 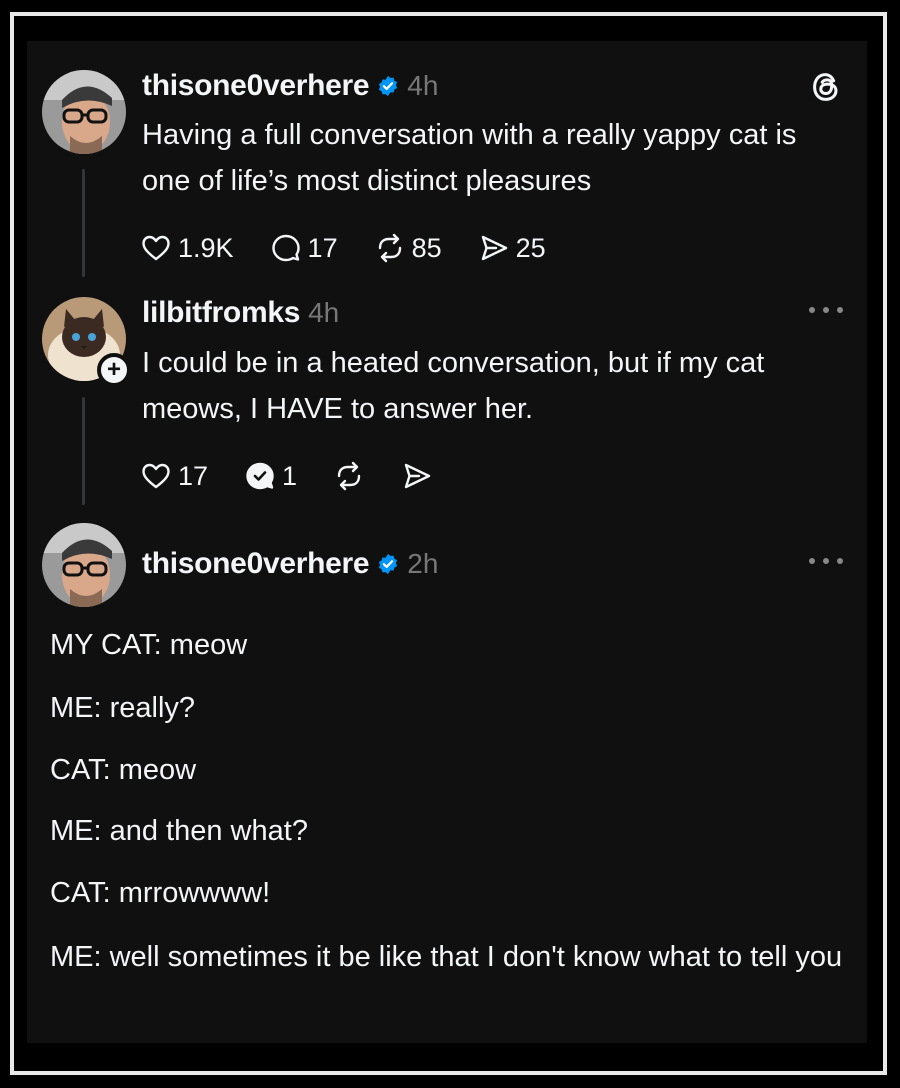 I want to click on repost-button: 85, so click(x=408, y=248).